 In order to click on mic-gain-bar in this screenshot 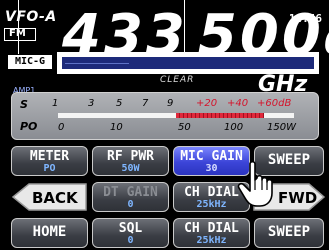, I will do `click(188, 63)`.